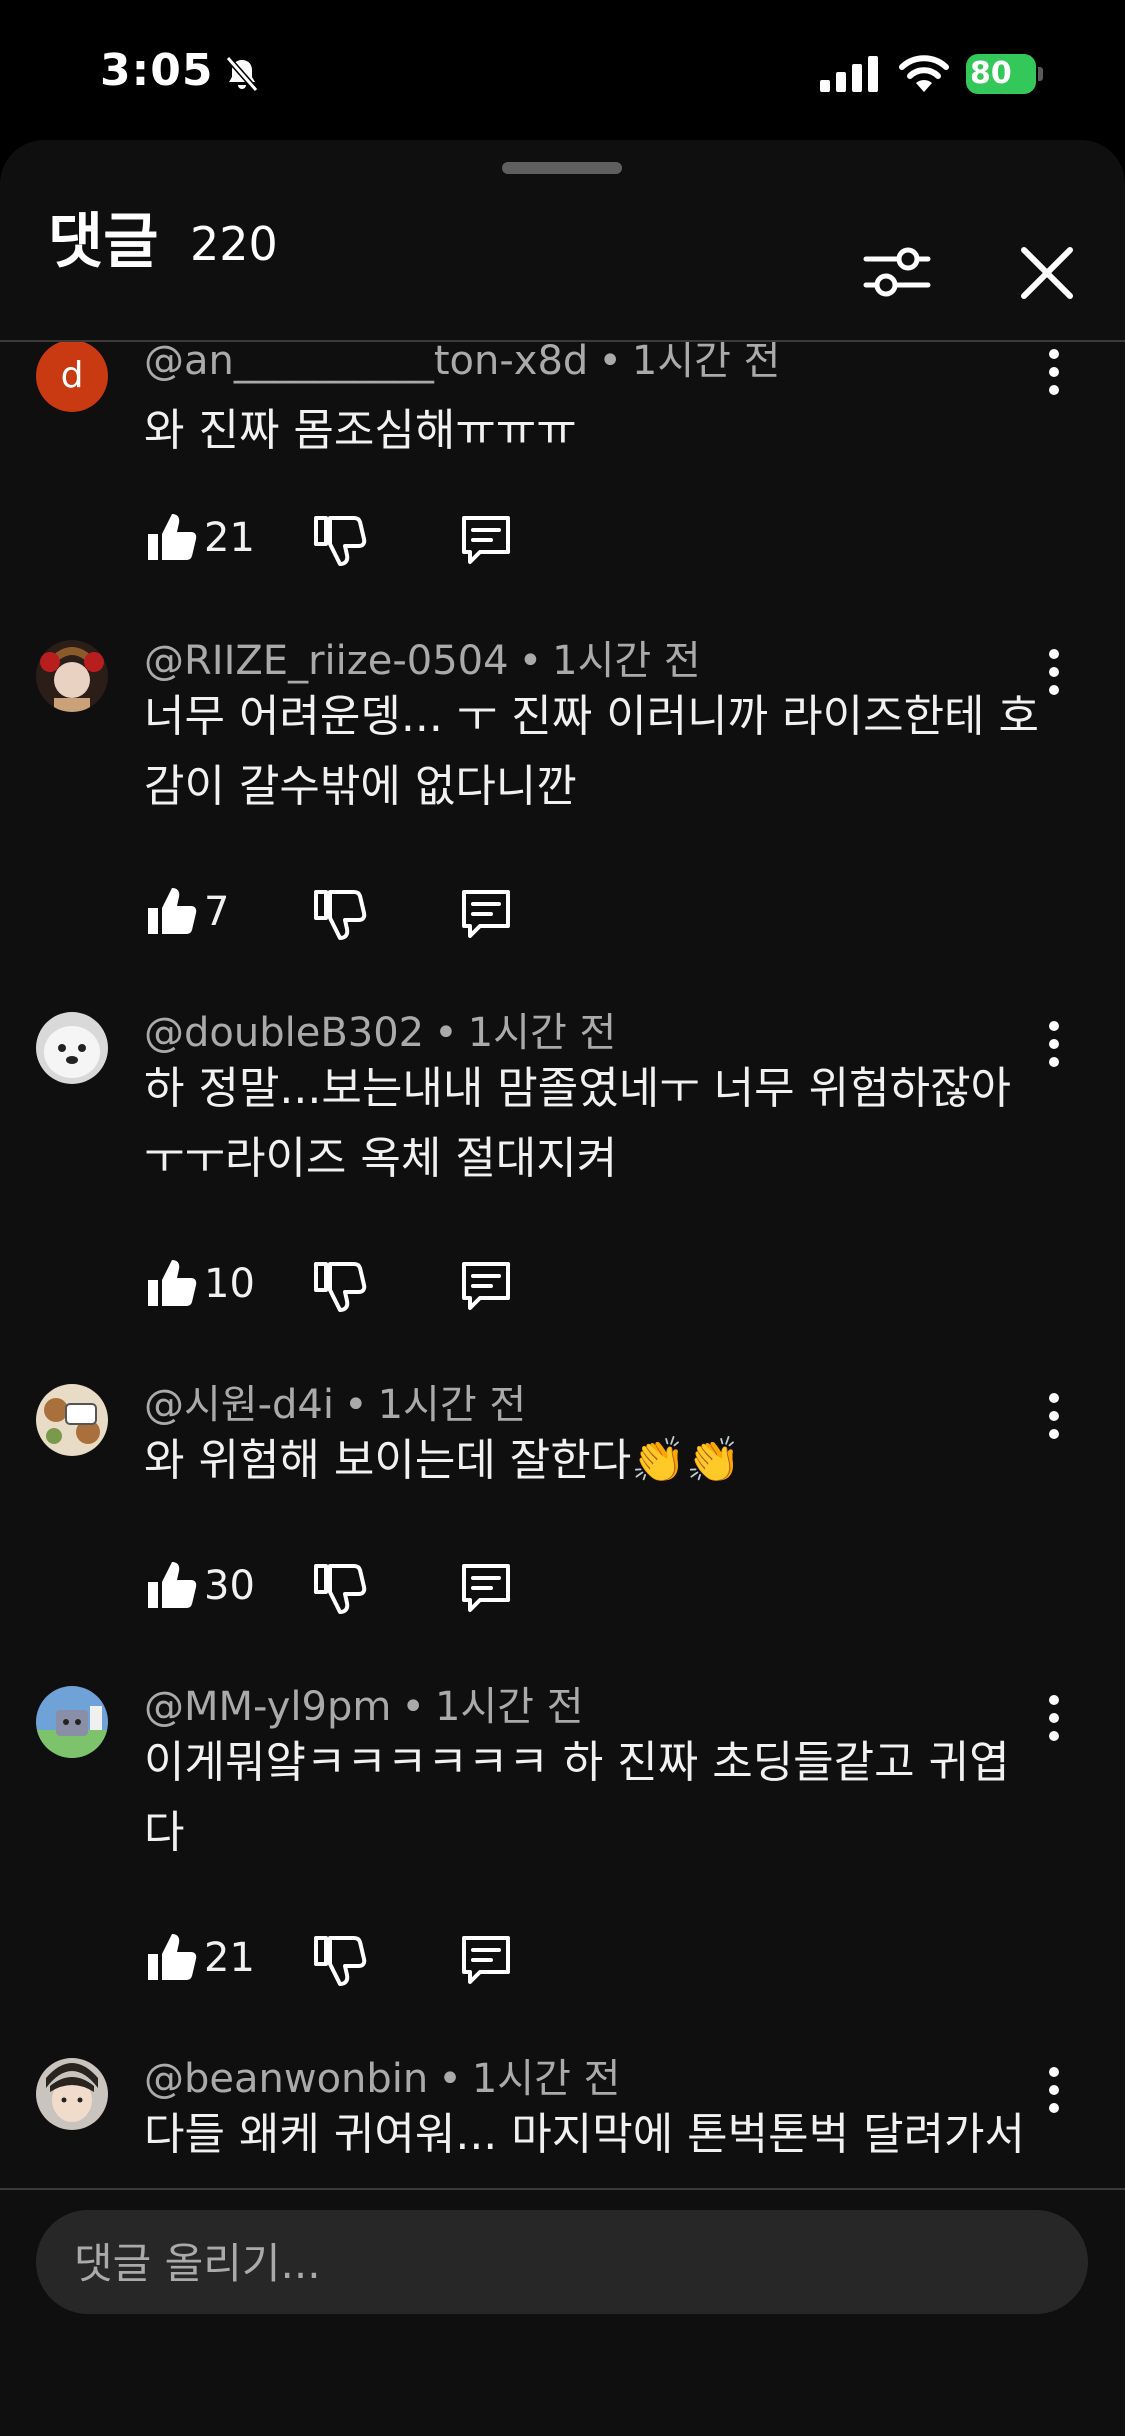  I want to click on status-bar: 3:05 80, so click(562, 70).